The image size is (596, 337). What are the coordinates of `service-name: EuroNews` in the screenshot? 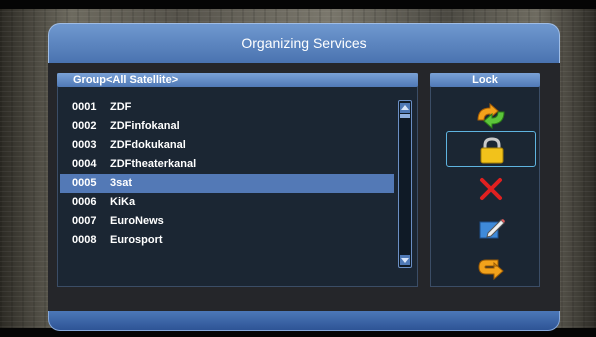 It's located at (137, 221).